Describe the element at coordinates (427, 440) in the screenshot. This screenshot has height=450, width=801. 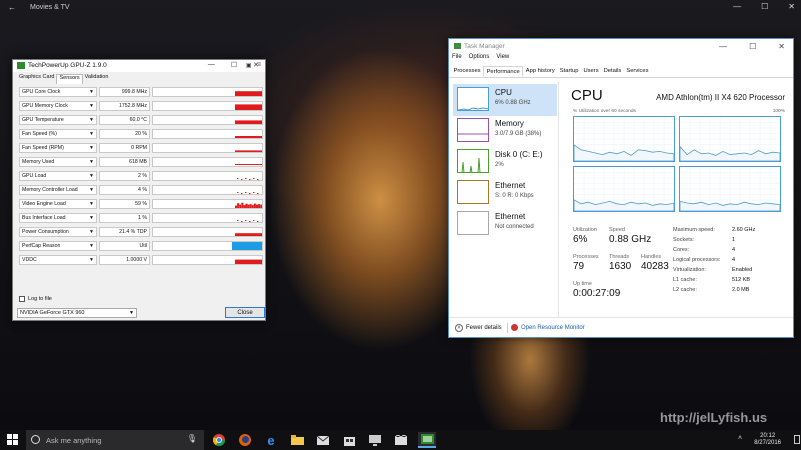
I see `gpuz-taskbar-icon` at that location.